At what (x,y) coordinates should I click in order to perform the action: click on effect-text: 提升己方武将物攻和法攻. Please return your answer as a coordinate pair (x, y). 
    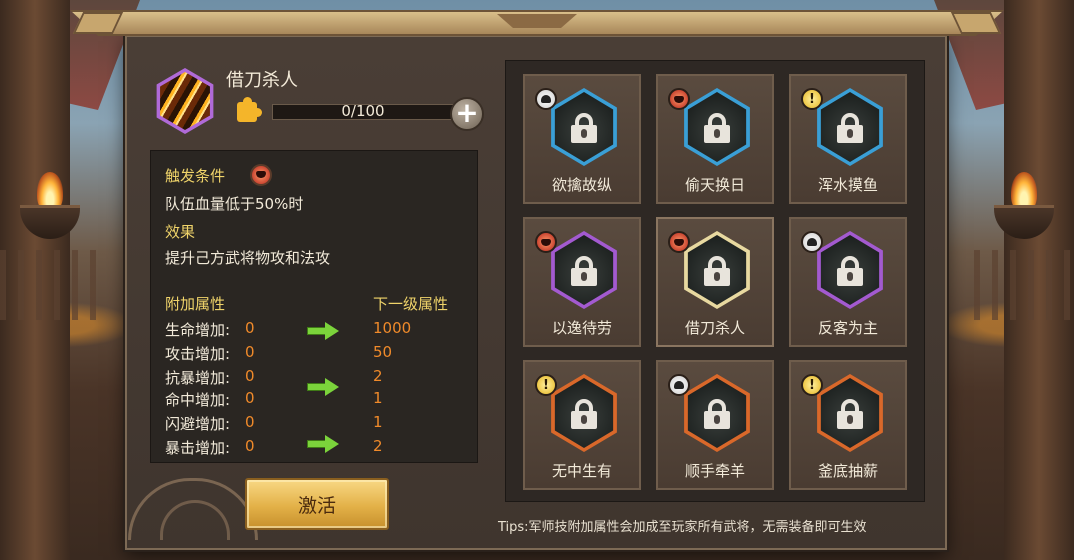
    Looking at the image, I should click on (248, 258).